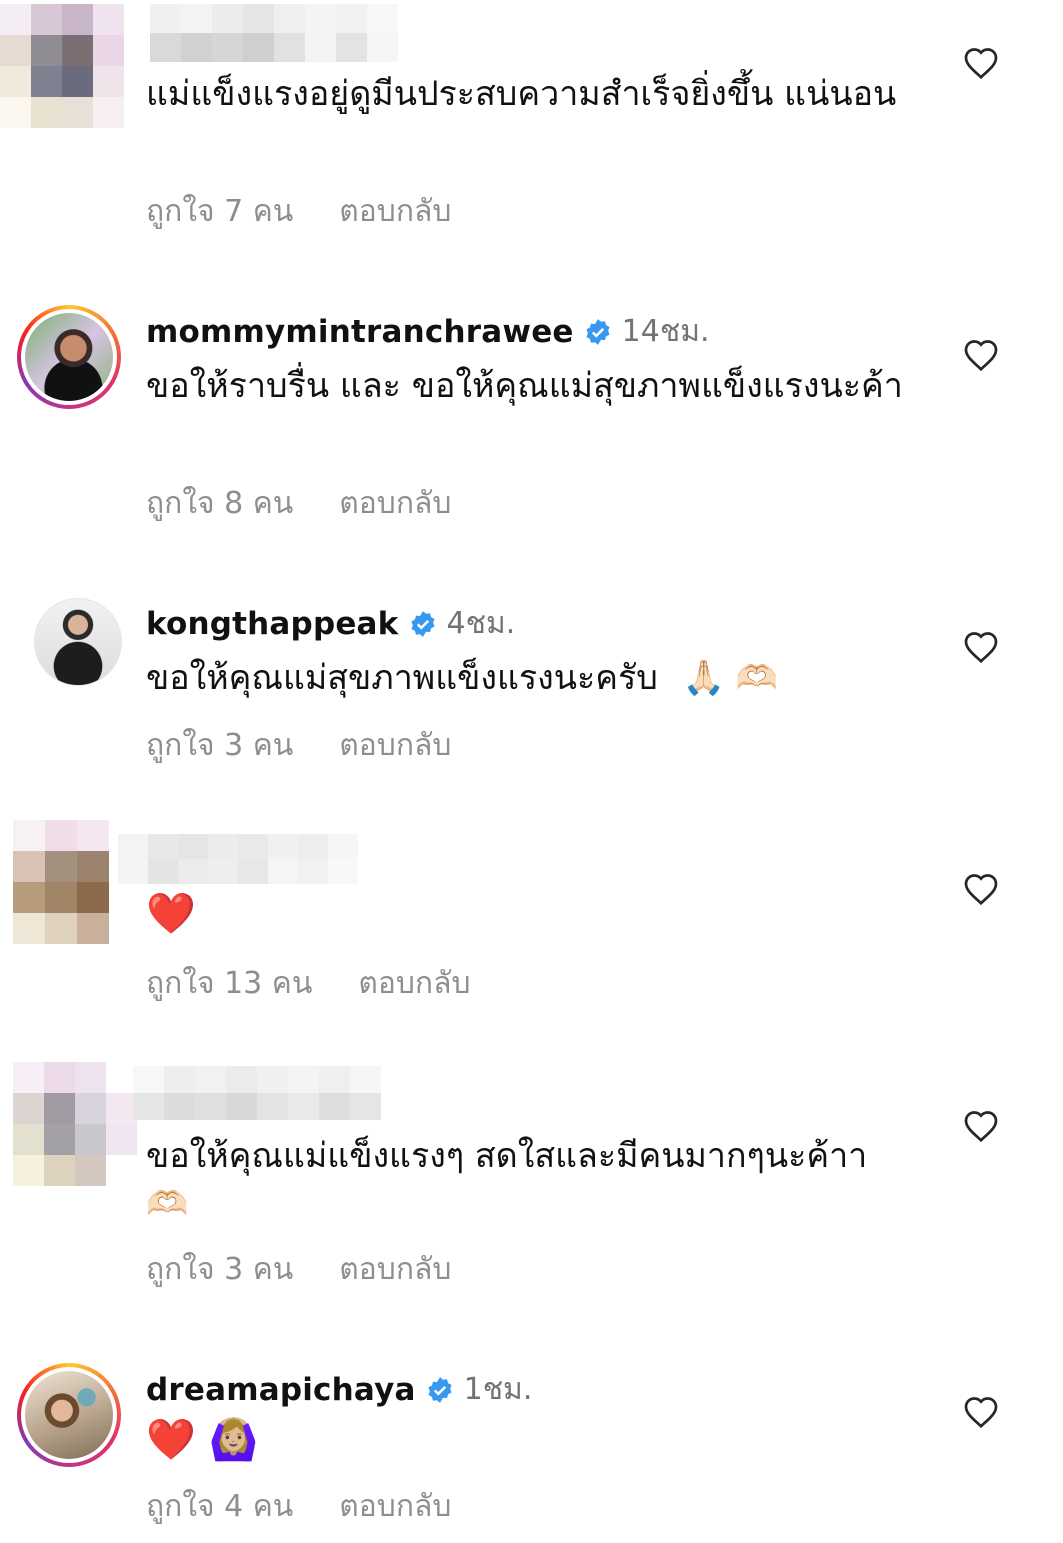 This screenshot has height=1543, width=1063. I want to click on like-count: ถูกใจ 8 คน, so click(219, 503).